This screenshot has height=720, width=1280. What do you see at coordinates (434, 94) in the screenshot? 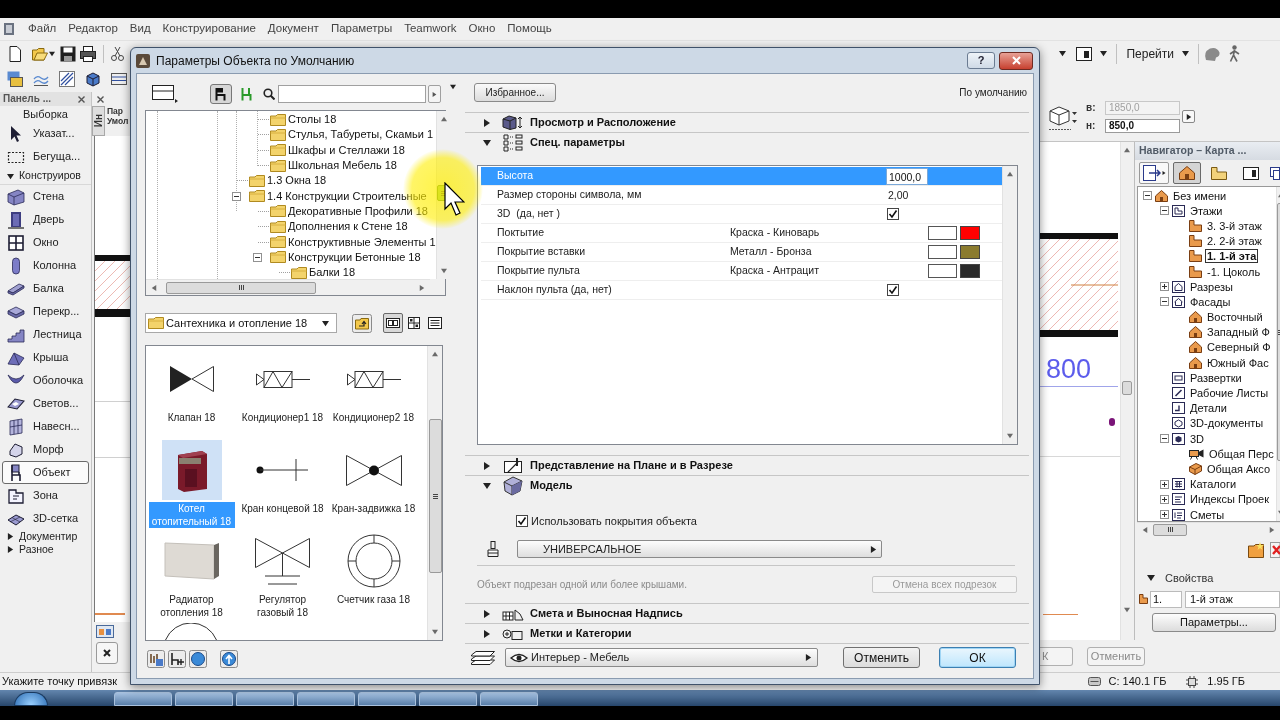
I see `search-go-button` at bounding box center [434, 94].